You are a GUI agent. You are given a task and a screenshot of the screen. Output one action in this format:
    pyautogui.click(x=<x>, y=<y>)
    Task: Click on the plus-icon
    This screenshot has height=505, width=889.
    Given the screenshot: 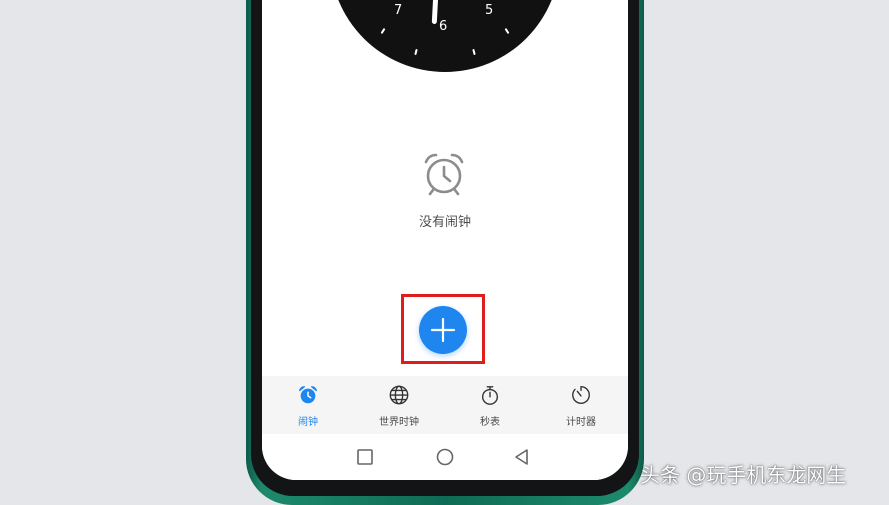 What is the action you would take?
    pyautogui.click(x=443, y=330)
    